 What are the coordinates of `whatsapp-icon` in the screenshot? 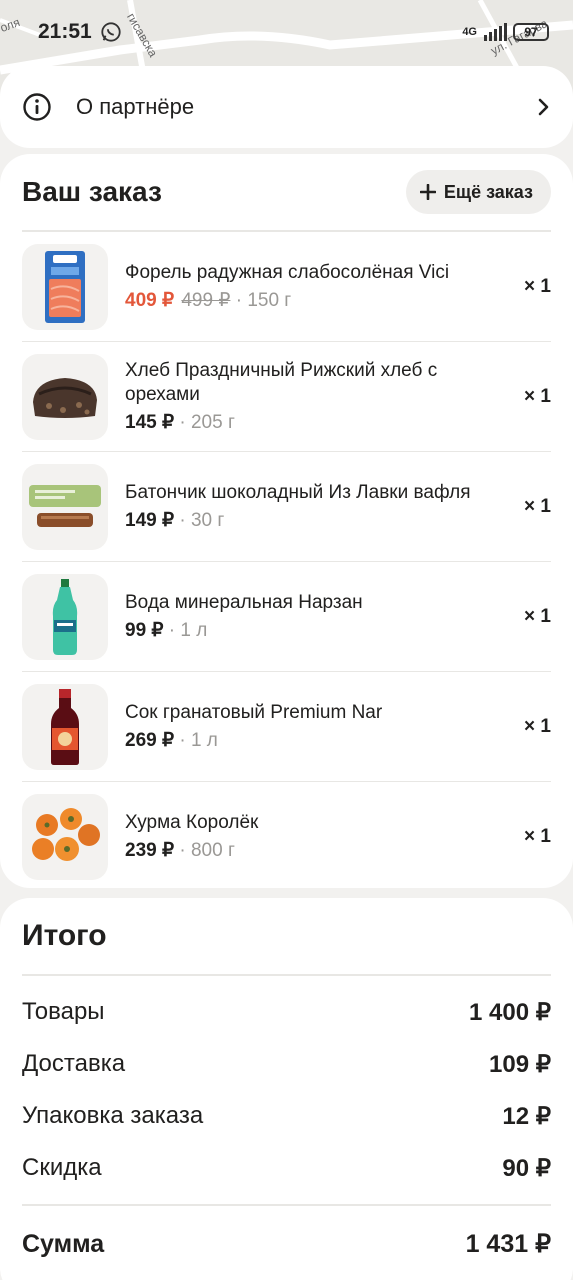 It's located at (111, 32).